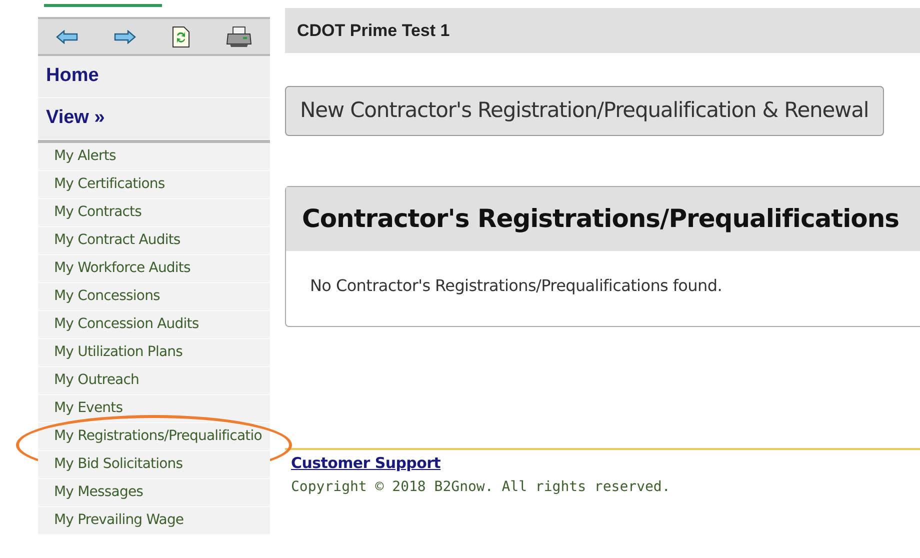 The height and width of the screenshot is (558, 920). Describe the element at coordinates (373, 31) in the screenshot. I see `page-title: CDOT Prime Test 1` at that location.